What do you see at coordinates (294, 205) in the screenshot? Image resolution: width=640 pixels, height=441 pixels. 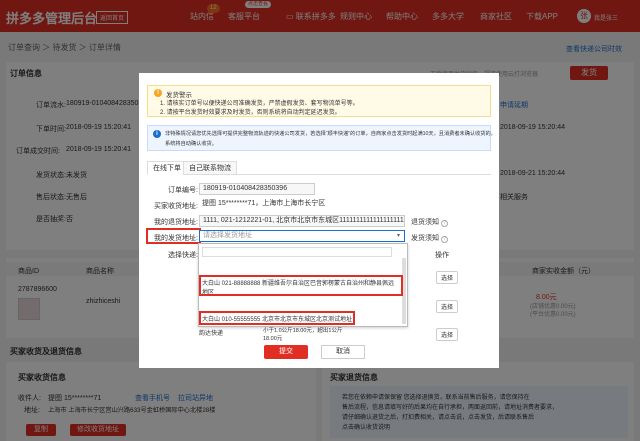 I see `buyer-address-field: 提图 15********71，上海市上海市长宁区` at bounding box center [294, 205].